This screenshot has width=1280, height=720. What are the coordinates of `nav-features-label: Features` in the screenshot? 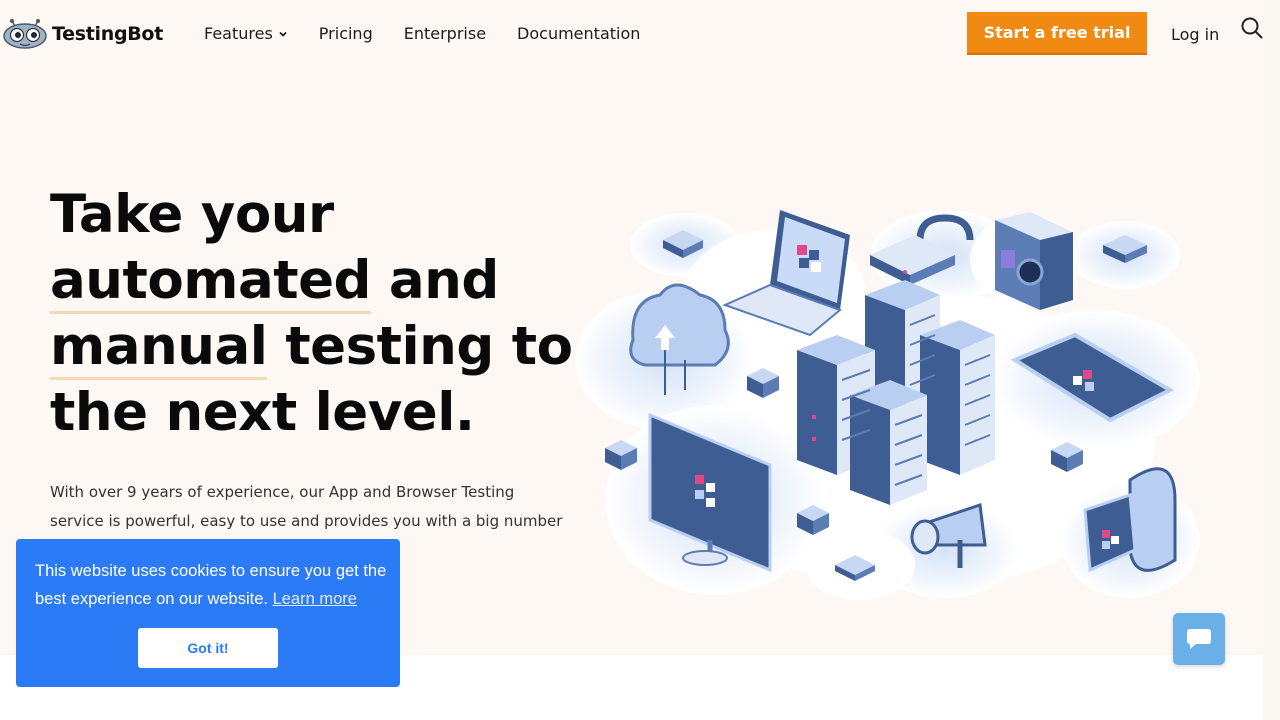 It's located at (238, 33).